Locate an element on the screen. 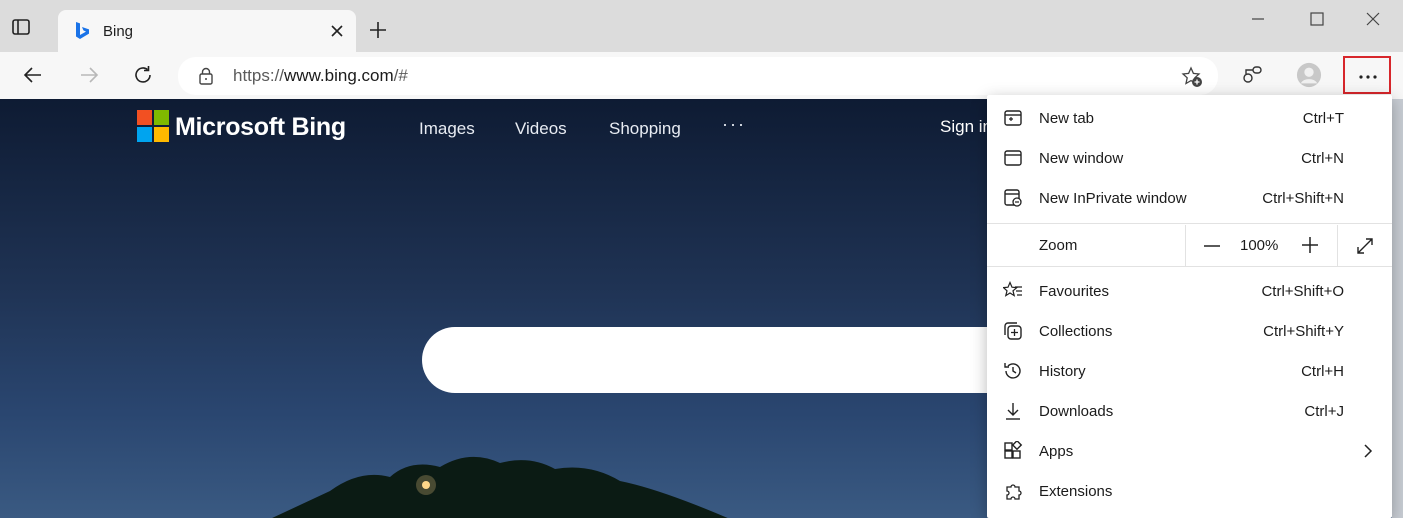 This screenshot has width=1403, height=518. tab-bing: Bing is located at coordinates (207, 31).